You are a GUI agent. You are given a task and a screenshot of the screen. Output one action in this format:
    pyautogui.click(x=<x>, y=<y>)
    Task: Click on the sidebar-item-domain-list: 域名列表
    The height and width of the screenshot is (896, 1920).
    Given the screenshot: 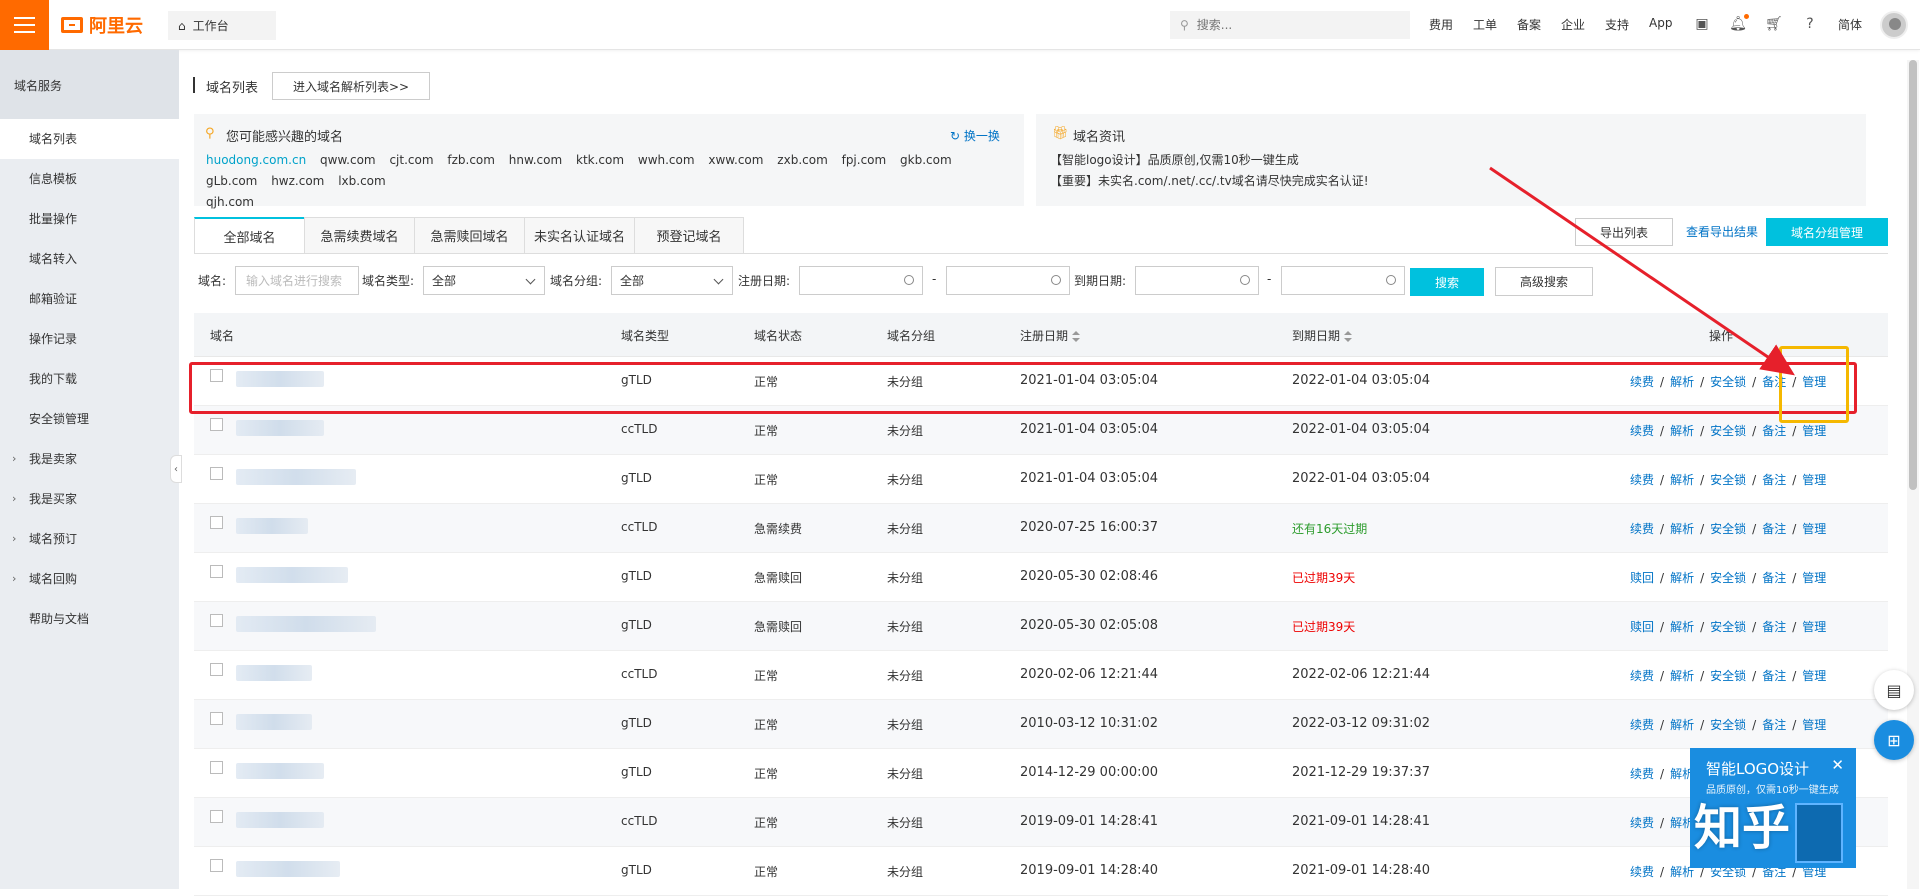 What is the action you would take?
    pyautogui.click(x=89, y=139)
    